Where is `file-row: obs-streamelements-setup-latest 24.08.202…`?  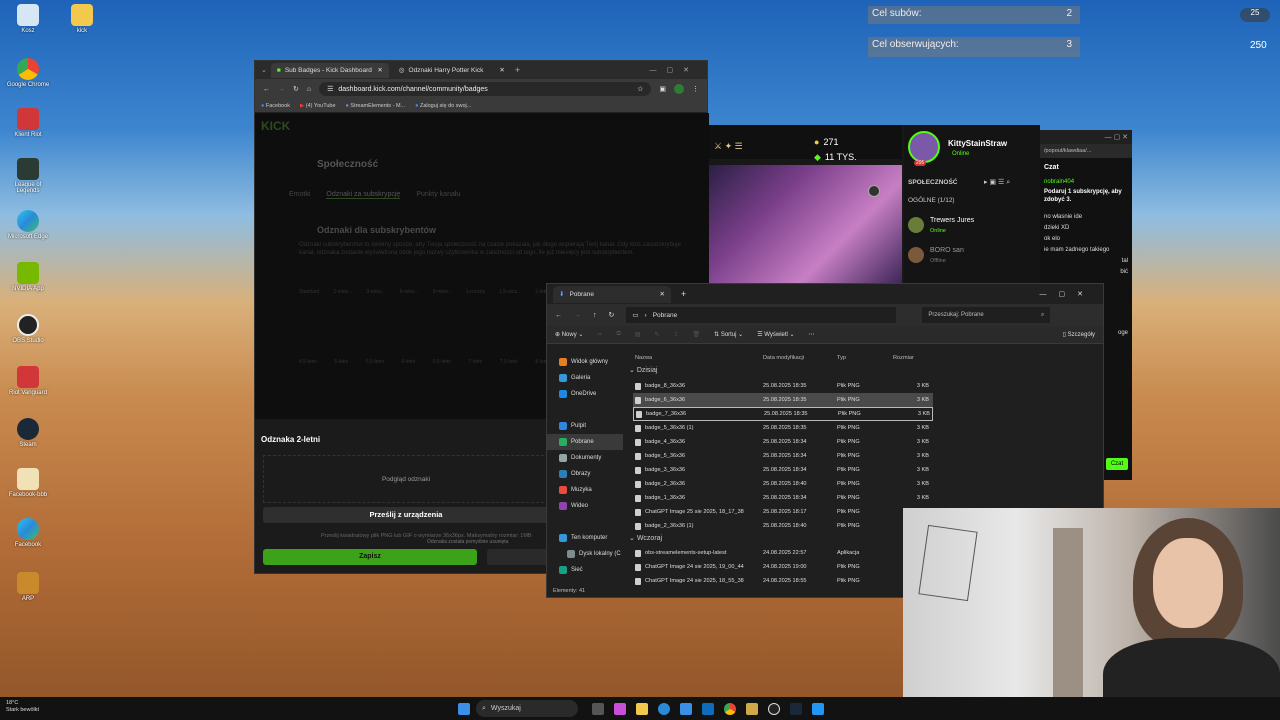
file-row: obs-streamelements-setup-latest 24.08.202… is located at coordinates (783, 553).